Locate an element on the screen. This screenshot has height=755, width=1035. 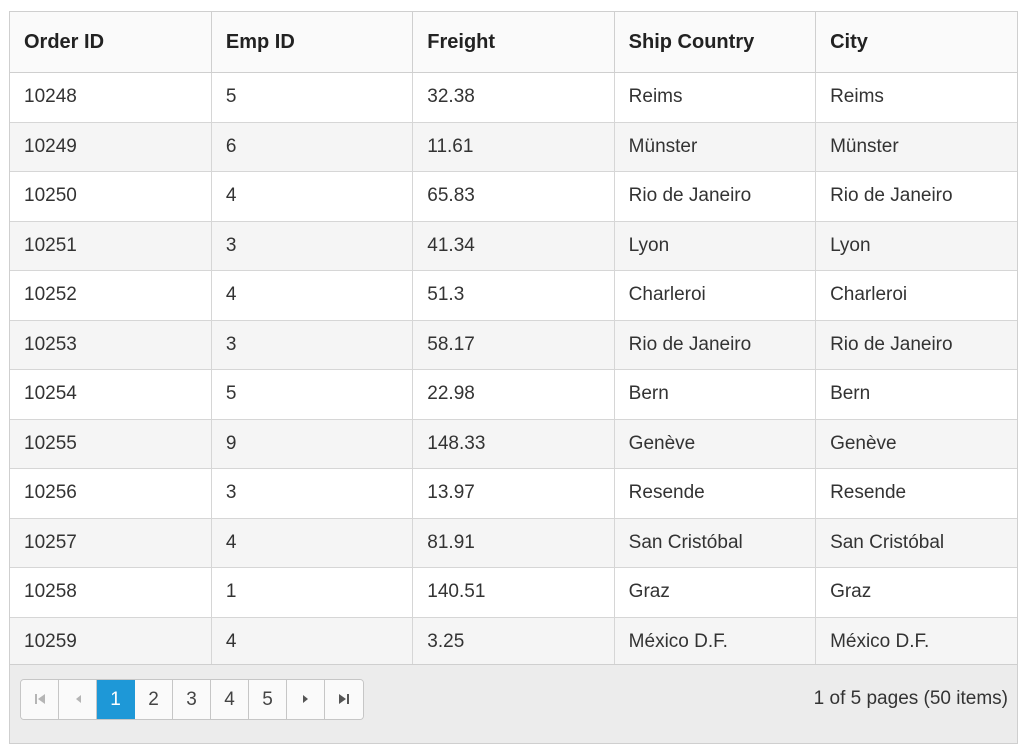
cell-city: Graz is located at coordinates (916, 592).